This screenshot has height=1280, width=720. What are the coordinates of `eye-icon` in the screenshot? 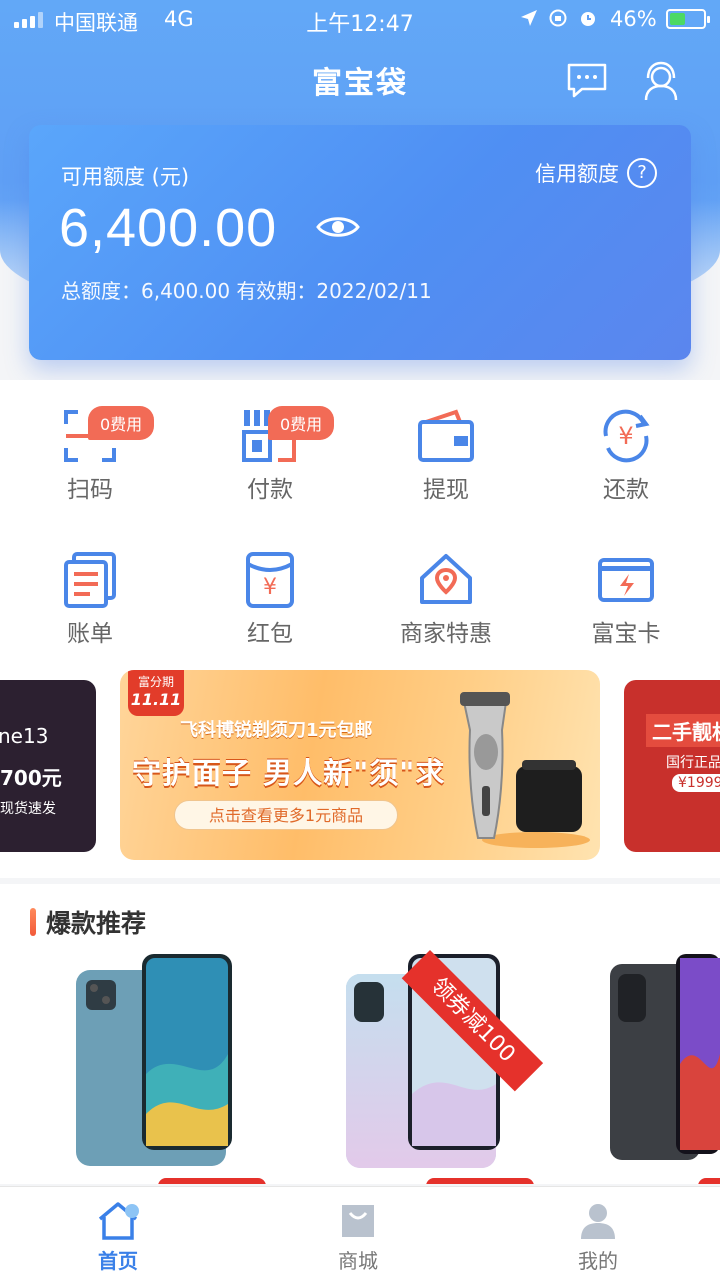 It's located at (338, 227).